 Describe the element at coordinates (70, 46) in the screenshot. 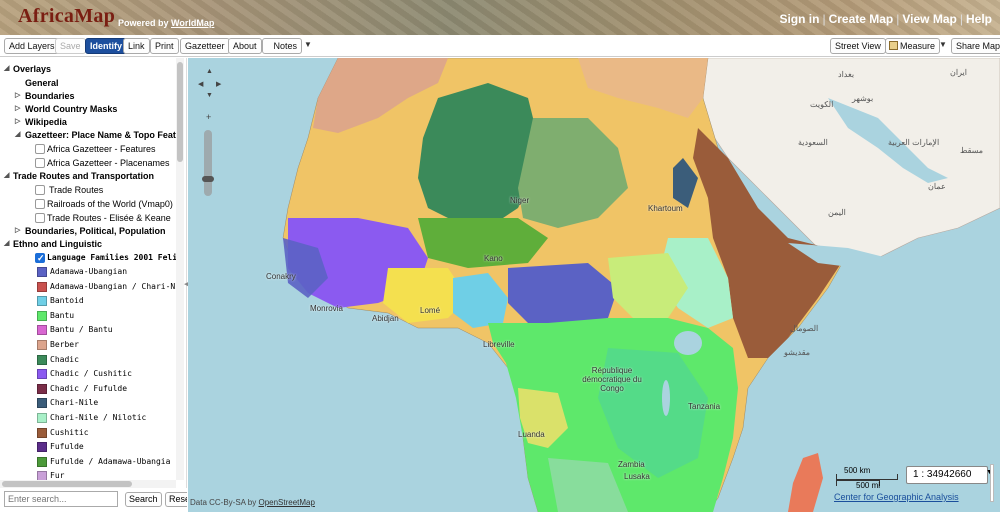

I see `save-button: Save` at that location.